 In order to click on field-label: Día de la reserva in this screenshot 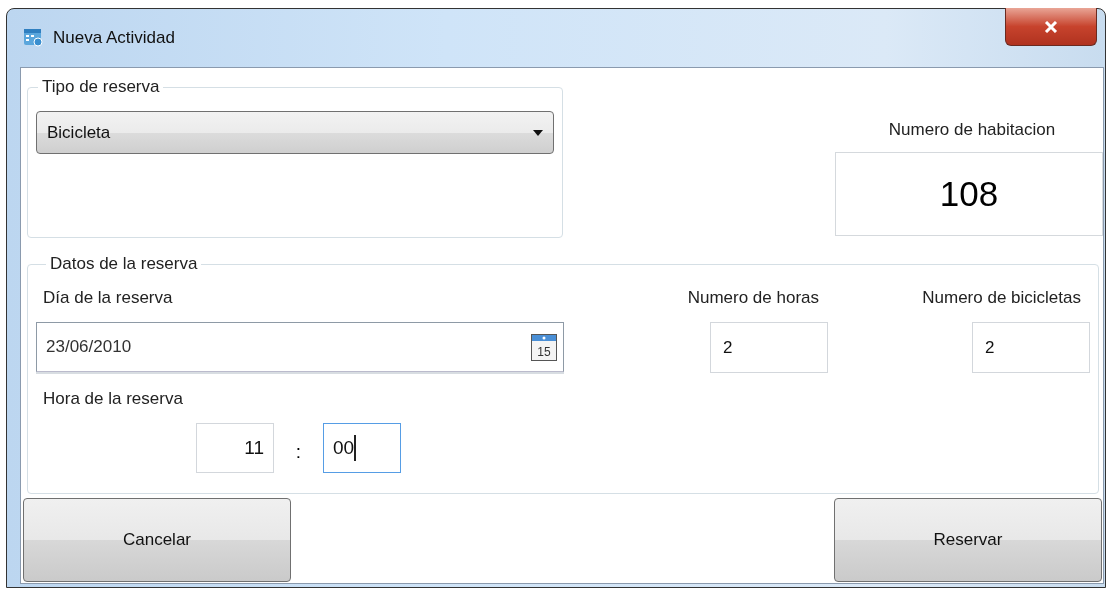, I will do `click(108, 298)`.